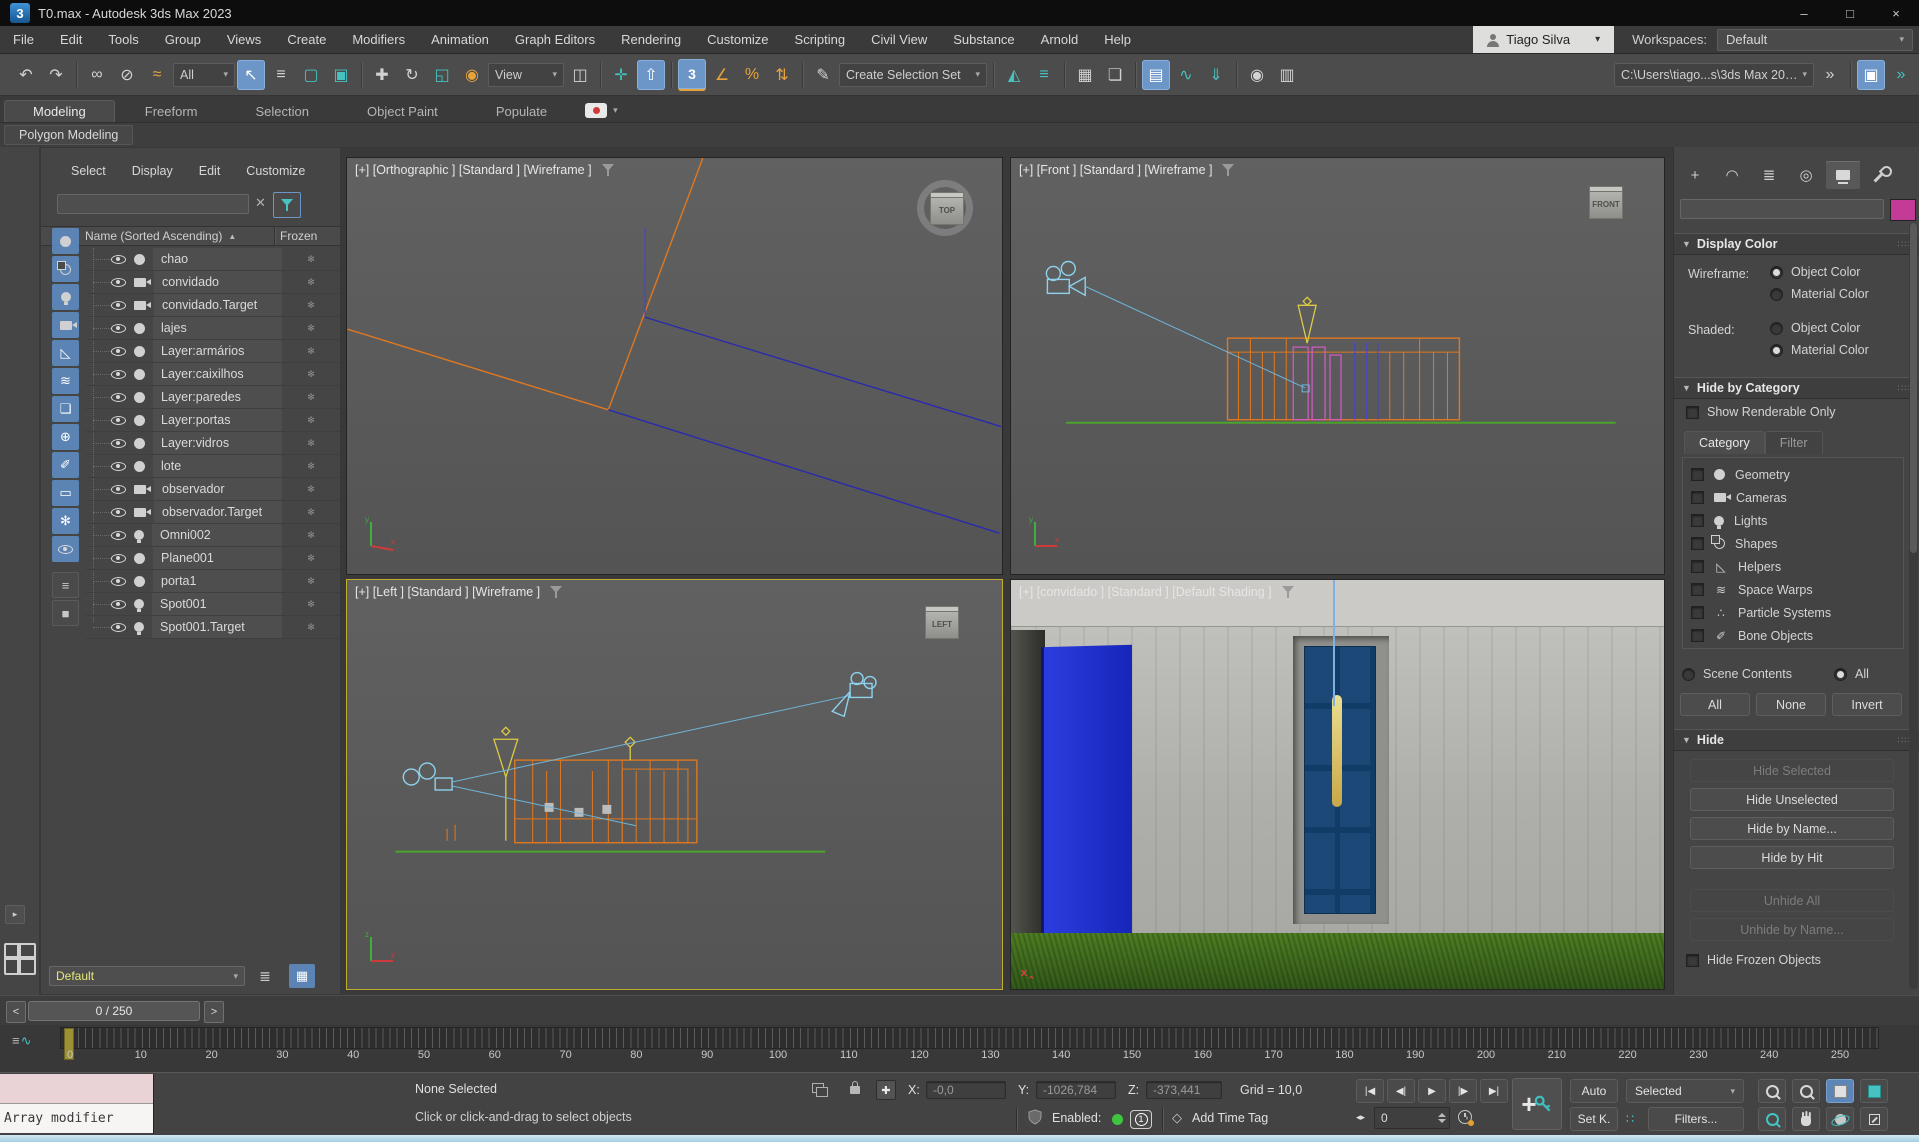  I want to click on display-xrefs-toggle: ▭, so click(65, 493).